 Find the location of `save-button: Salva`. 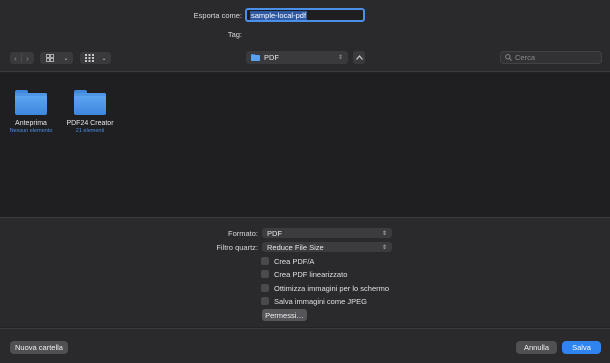

save-button: Salva is located at coordinates (581, 347).